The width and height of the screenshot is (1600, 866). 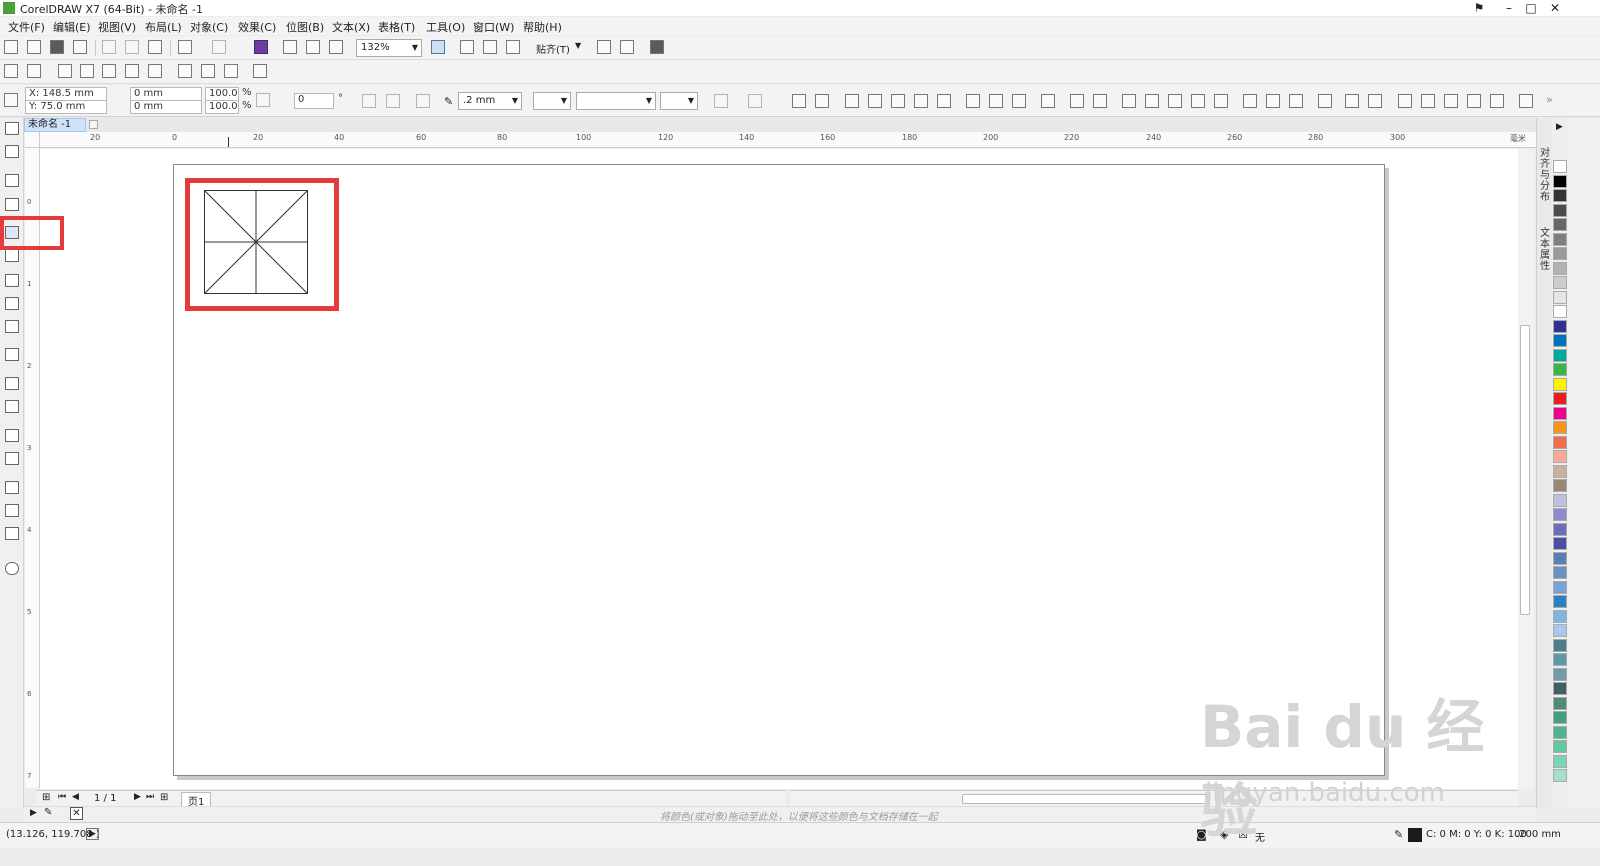 I want to click on paste-icon, so click(x=155, y=47).